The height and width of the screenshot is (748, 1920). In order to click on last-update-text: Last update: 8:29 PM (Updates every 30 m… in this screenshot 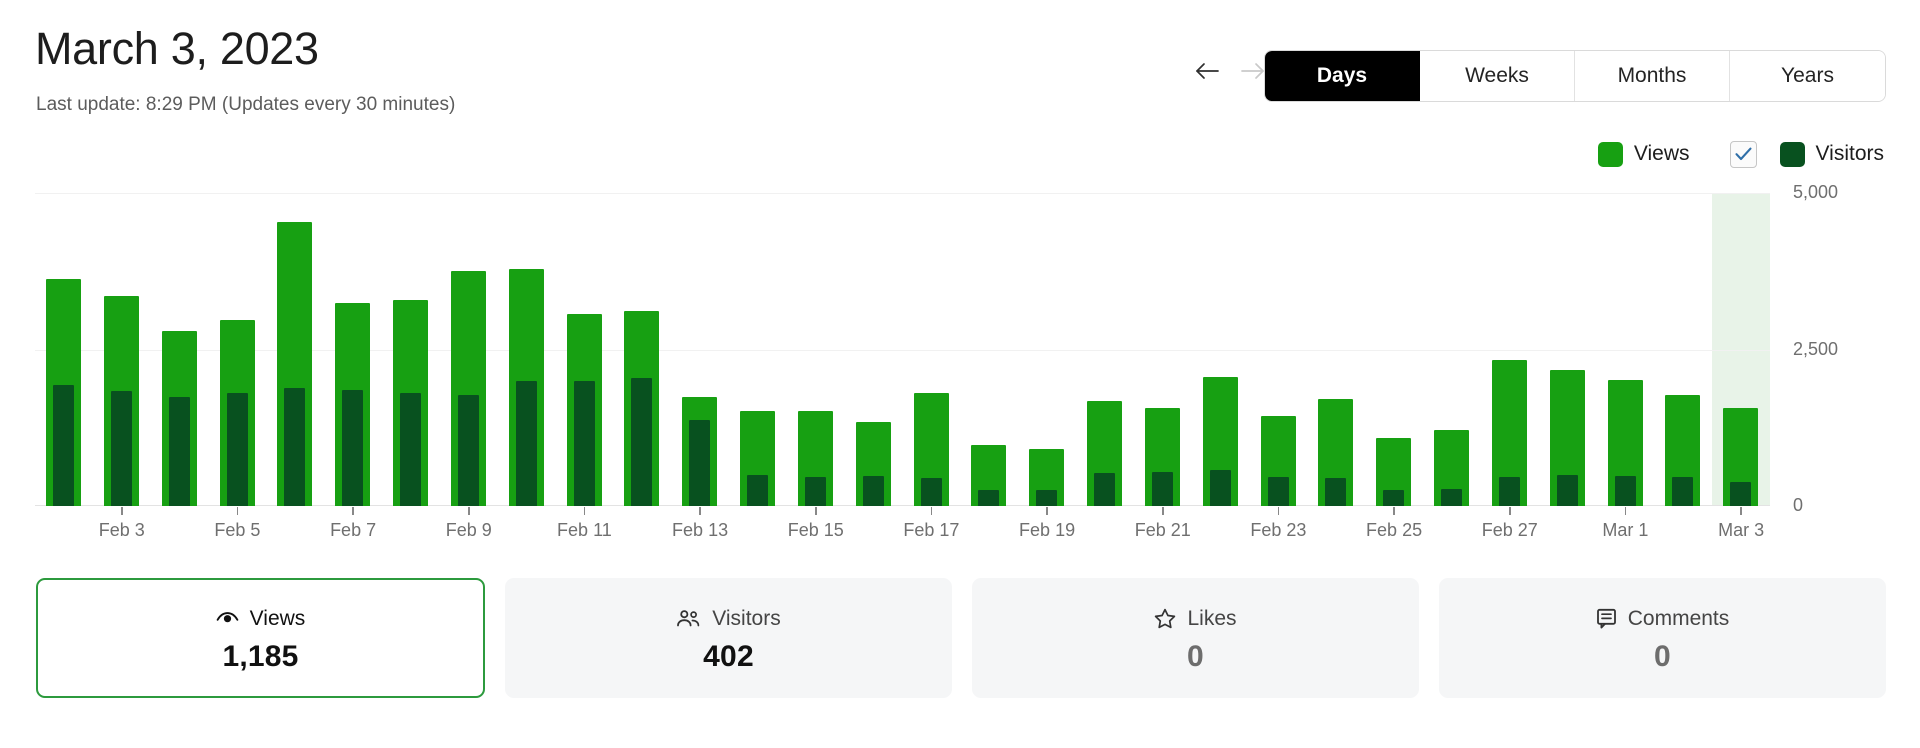, I will do `click(246, 104)`.